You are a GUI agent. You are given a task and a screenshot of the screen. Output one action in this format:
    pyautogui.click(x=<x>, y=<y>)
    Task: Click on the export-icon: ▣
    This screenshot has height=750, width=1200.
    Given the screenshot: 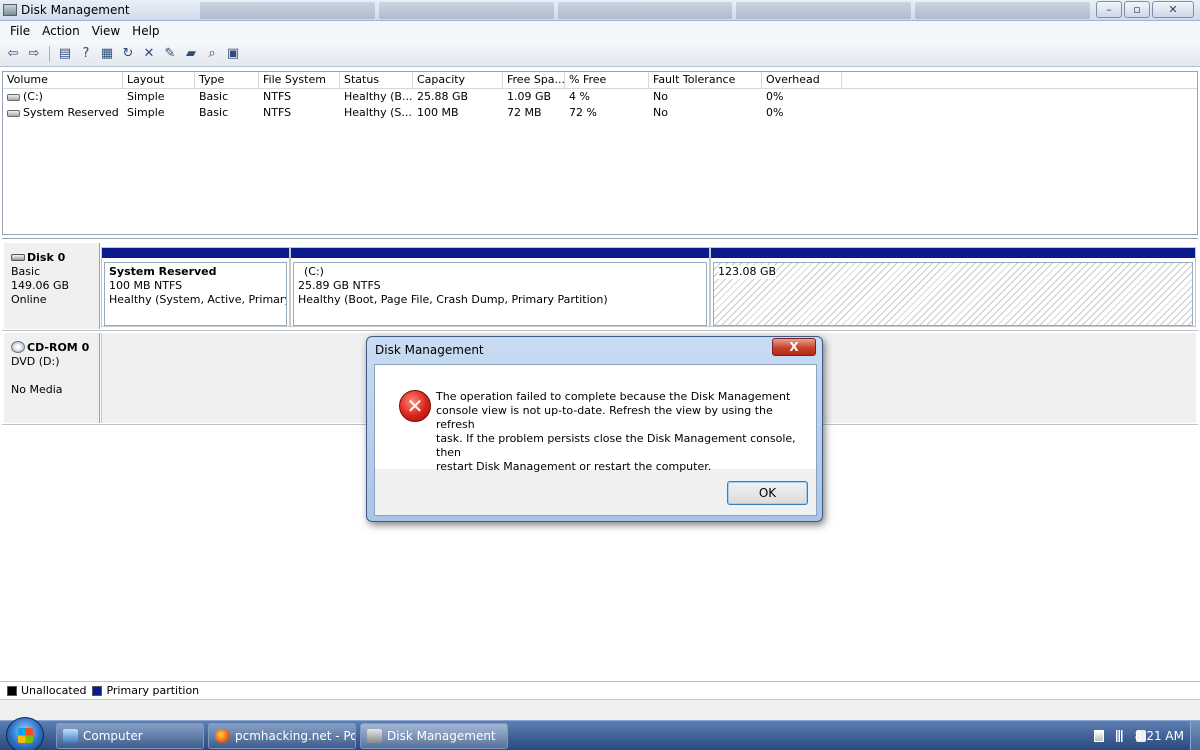 What is the action you would take?
    pyautogui.click(x=233, y=54)
    